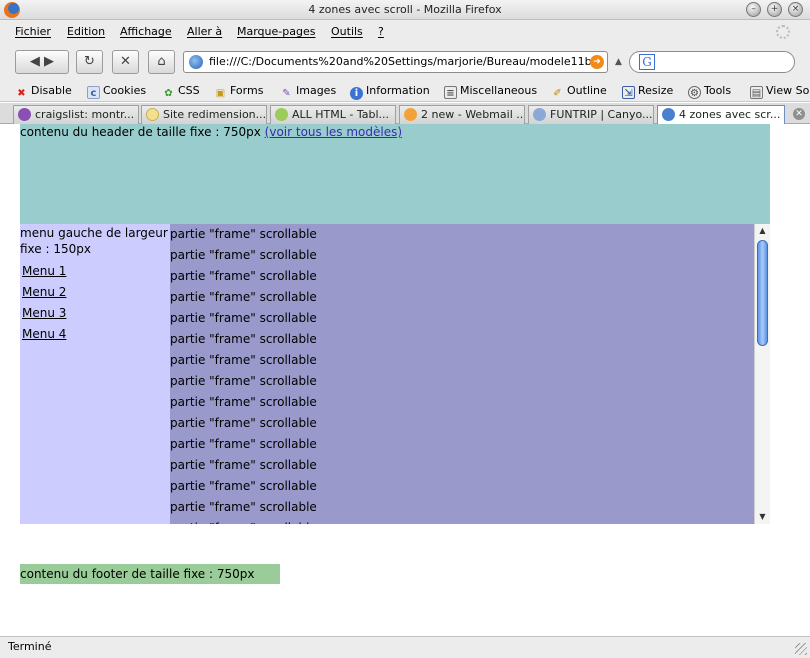 The width and height of the screenshot is (810, 658). Describe the element at coordinates (410, 114) in the screenshot. I see `webmail-icon` at that location.